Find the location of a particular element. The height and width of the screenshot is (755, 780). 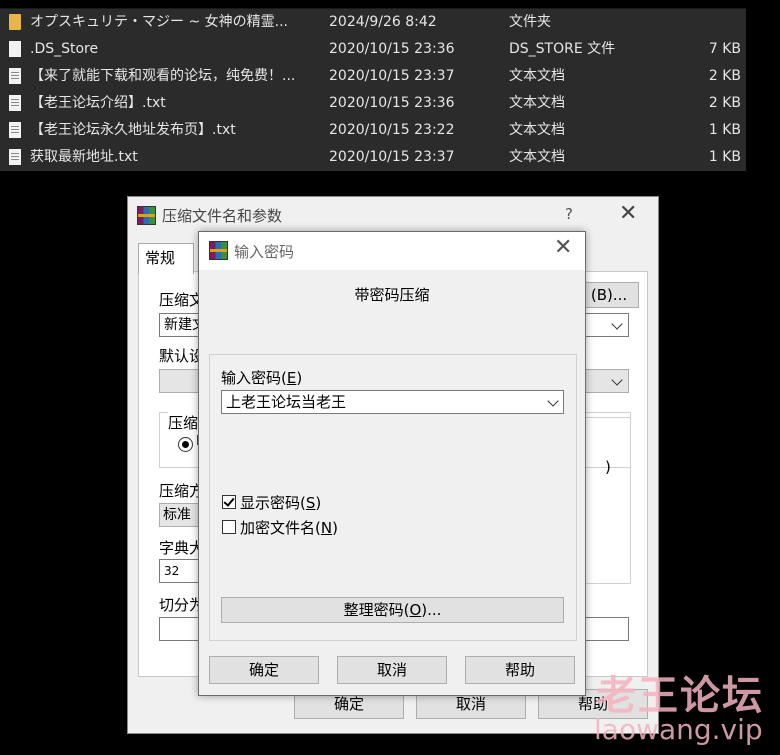

help-icon: ? is located at coordinates (569, 214).